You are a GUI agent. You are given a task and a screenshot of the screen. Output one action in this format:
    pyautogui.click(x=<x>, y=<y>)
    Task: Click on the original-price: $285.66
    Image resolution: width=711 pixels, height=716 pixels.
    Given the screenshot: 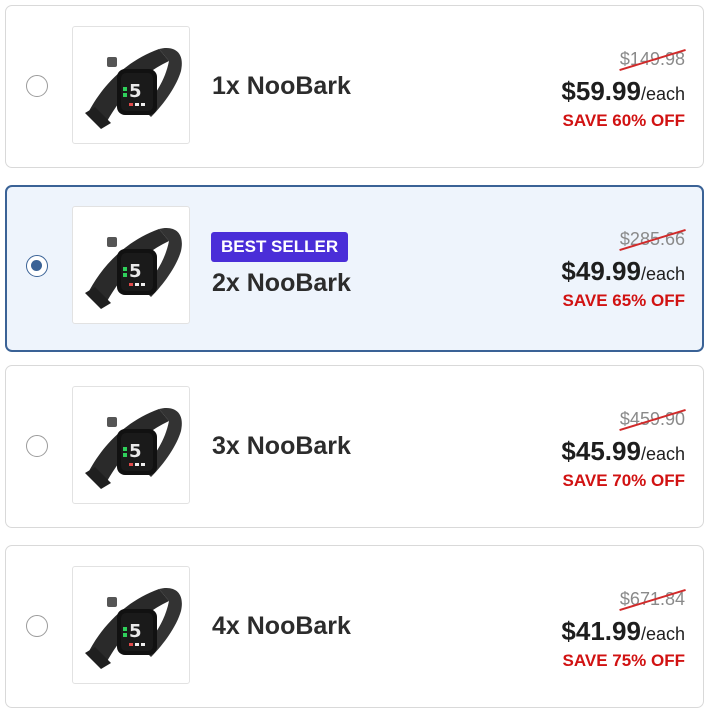 What is the action you would take?
    pyautogui.click(x=652, y=239)
    